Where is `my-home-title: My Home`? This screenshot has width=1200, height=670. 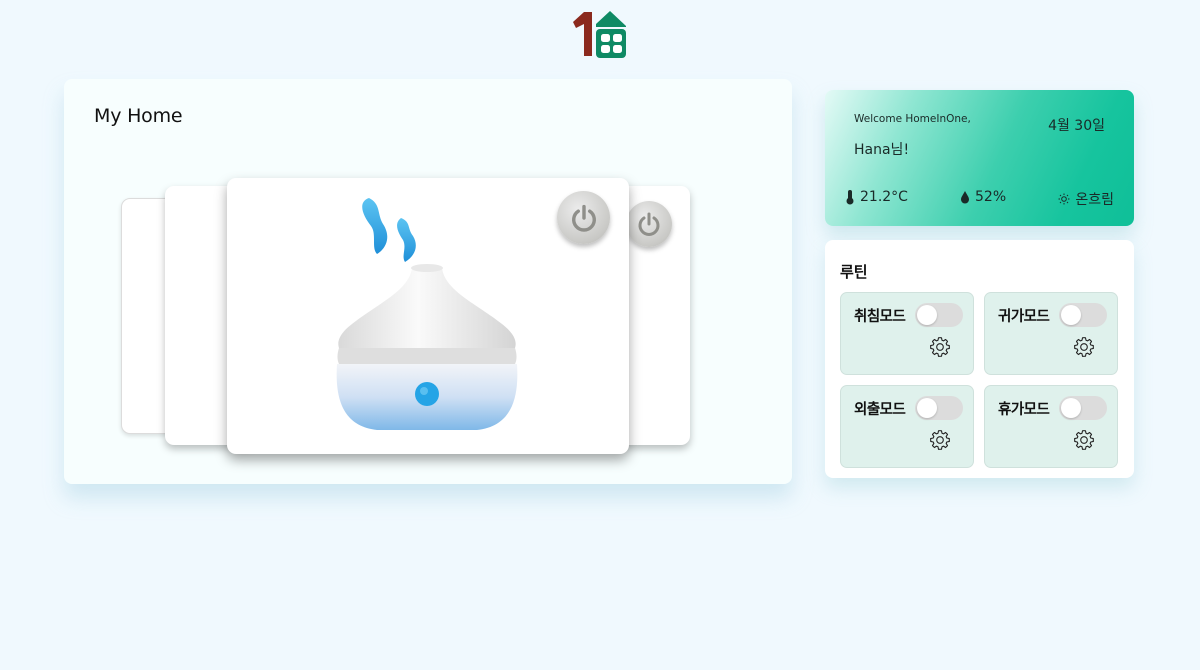 my-home-title: My Home is located at coordinates (138, 116).